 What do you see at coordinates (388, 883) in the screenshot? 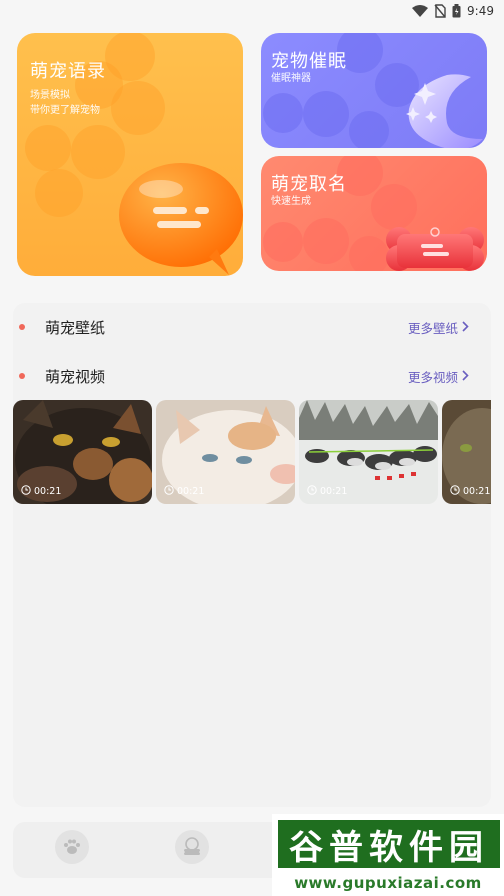
I see `watermark-url: www.gupuxiazai.com` at bounding box center [388, 883].